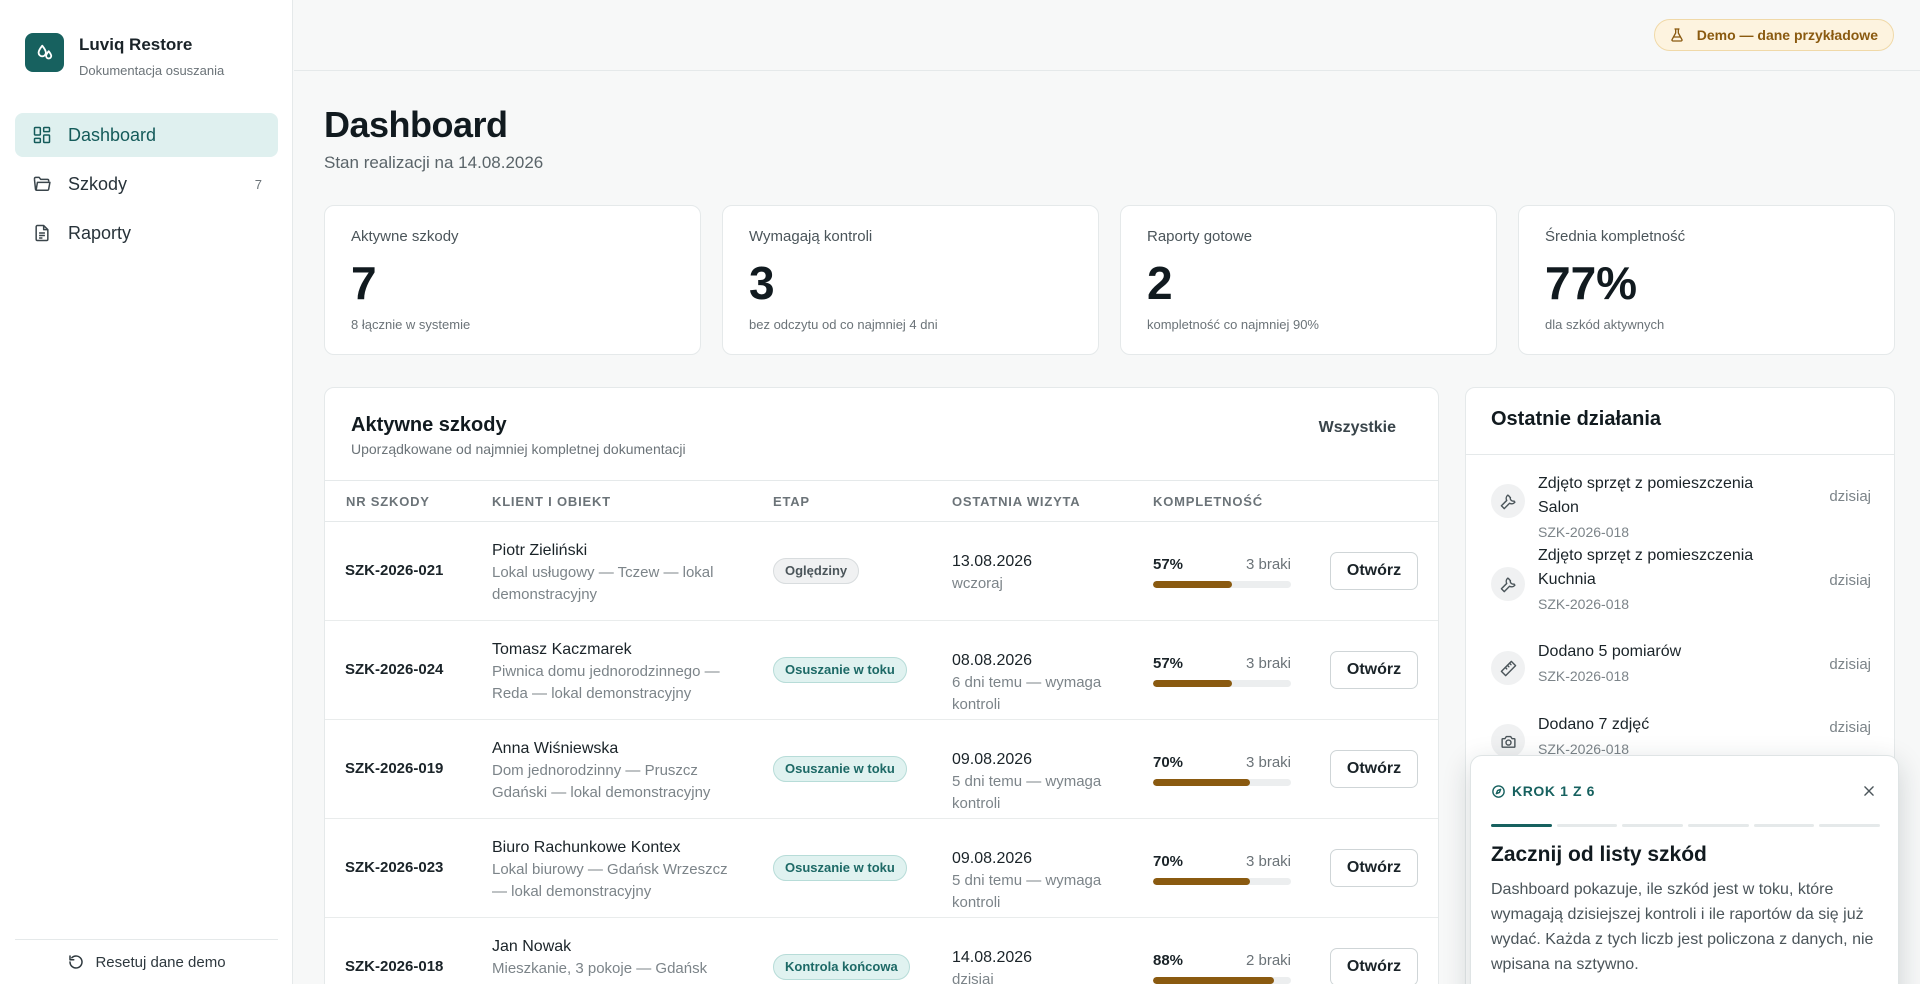  Describe the element at coordinates (992, 858) in the screenshot. I see `visit-date: 09.08.2026` at that location.